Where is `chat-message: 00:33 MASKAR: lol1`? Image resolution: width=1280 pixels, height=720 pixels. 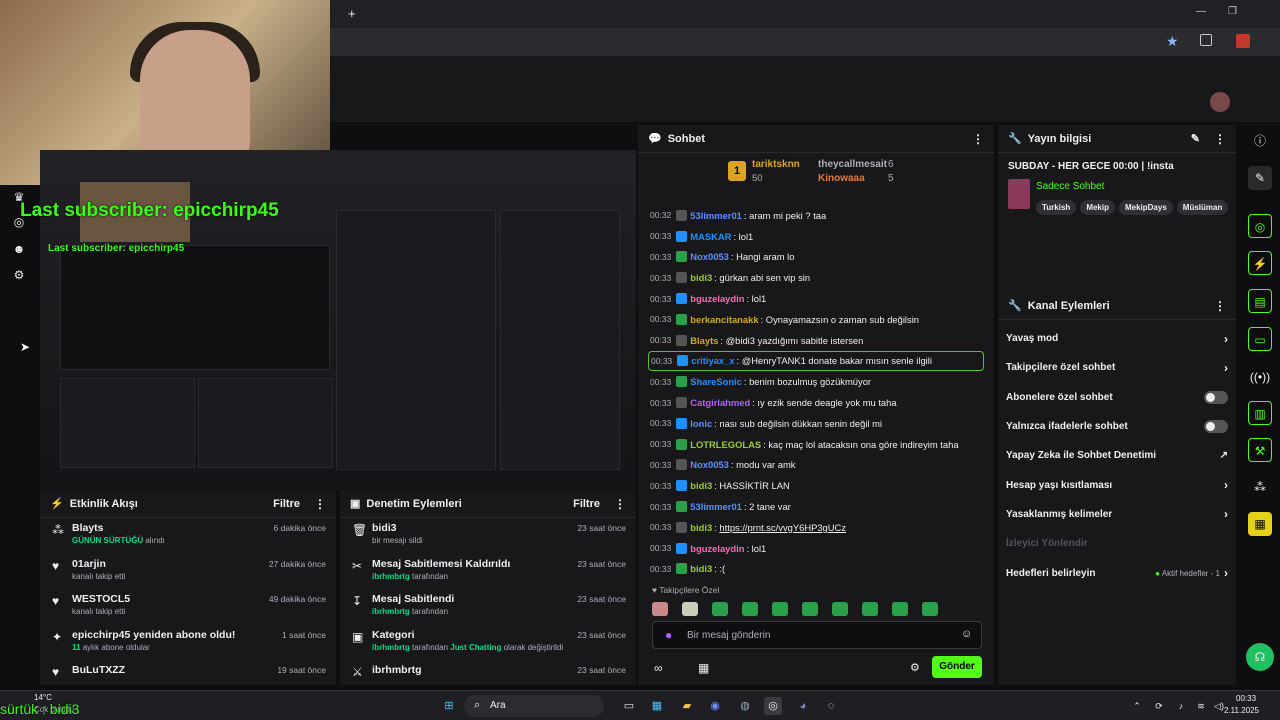
chat-message: 00:33 MASKAR: lol1 is located at coordinates (816, 236).